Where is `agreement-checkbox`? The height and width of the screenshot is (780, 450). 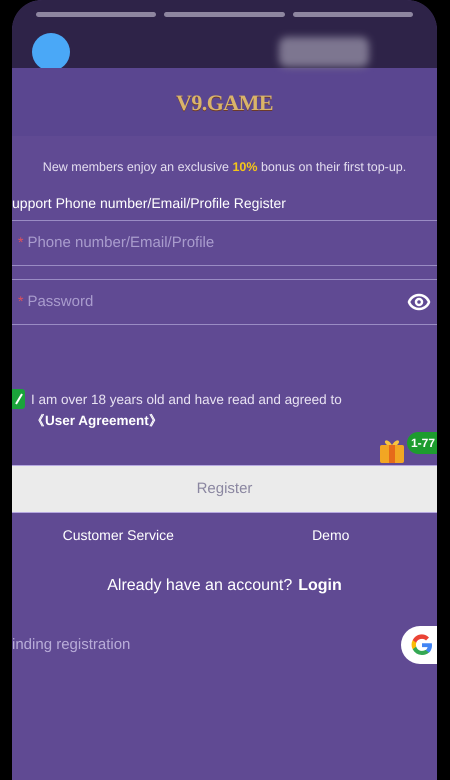
agreement-checkbox is located at coordinates (18, 398).